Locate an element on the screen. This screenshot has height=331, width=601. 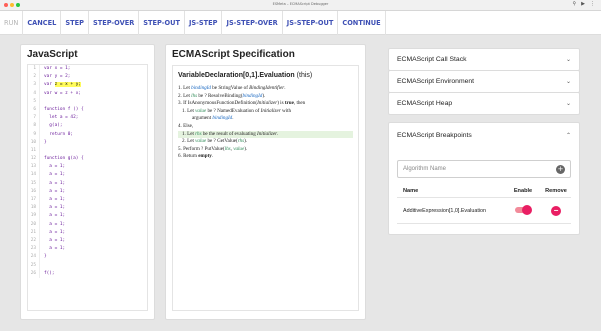
step-out-button: STEP-OUT is located at coordinates (162, 22).